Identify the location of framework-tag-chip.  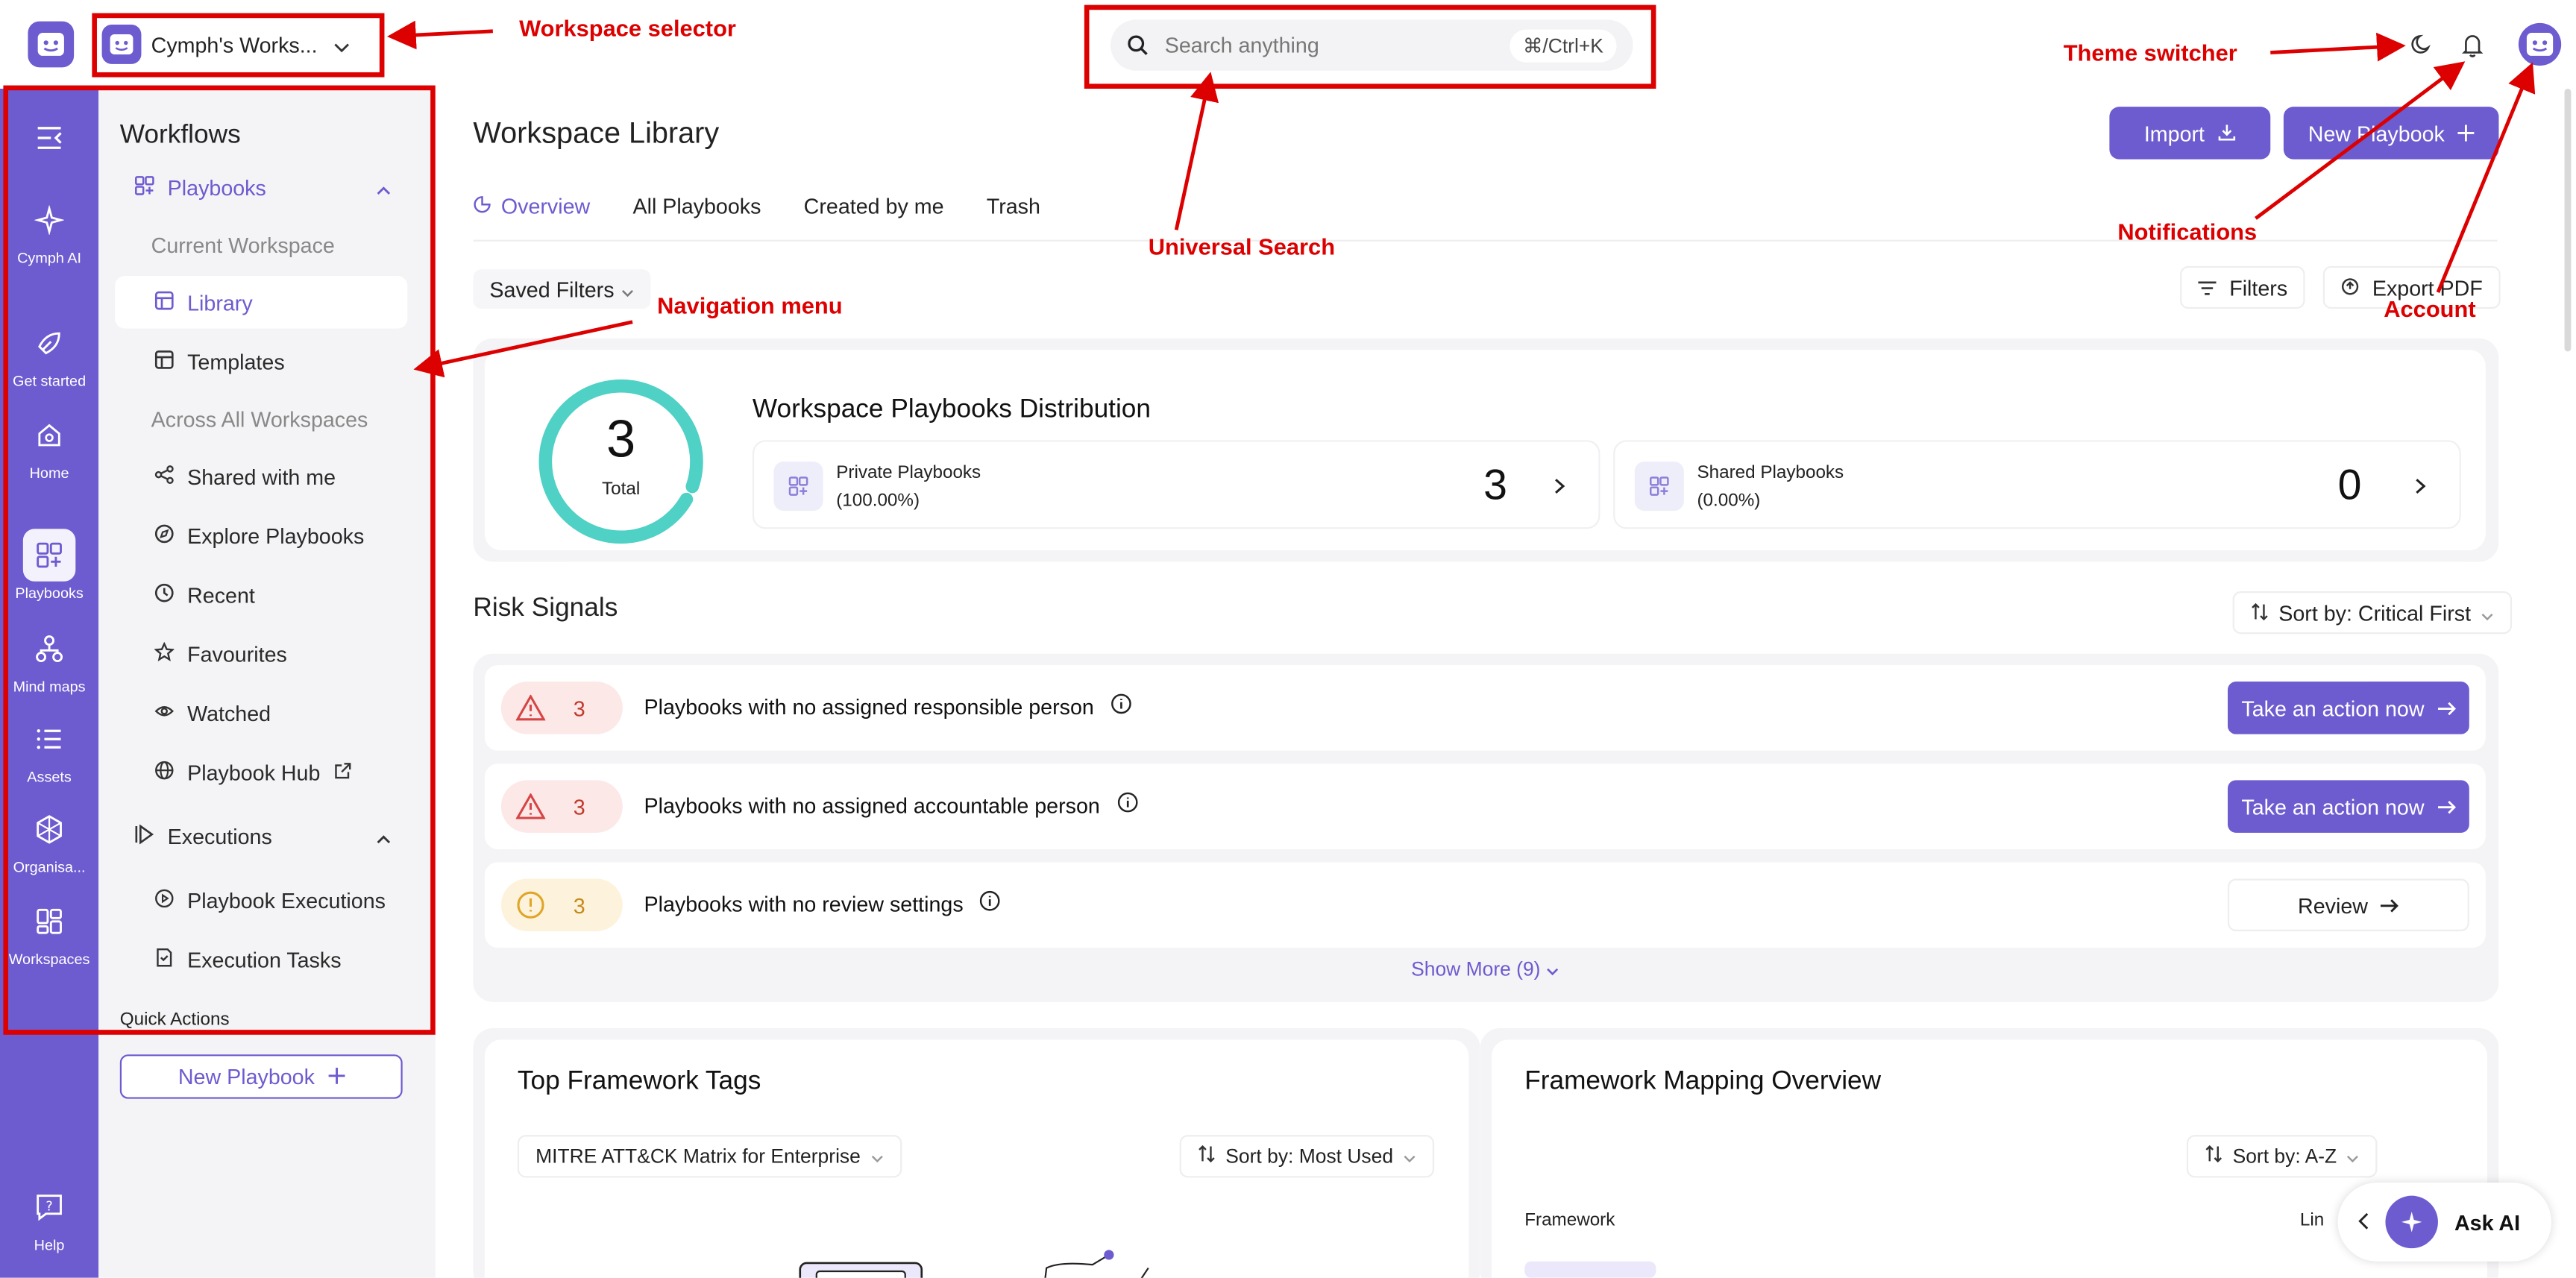
(1590, 1269).